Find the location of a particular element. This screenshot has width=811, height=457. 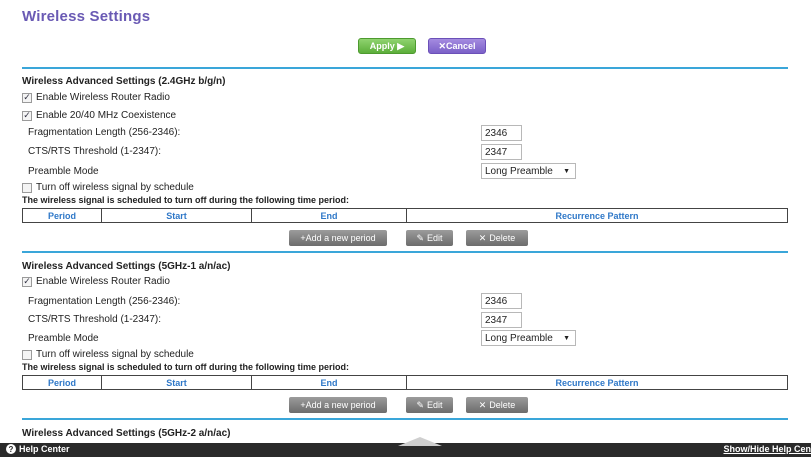

delete-24ghz-button: ✕ Delete is located at coordinates (497, 238).